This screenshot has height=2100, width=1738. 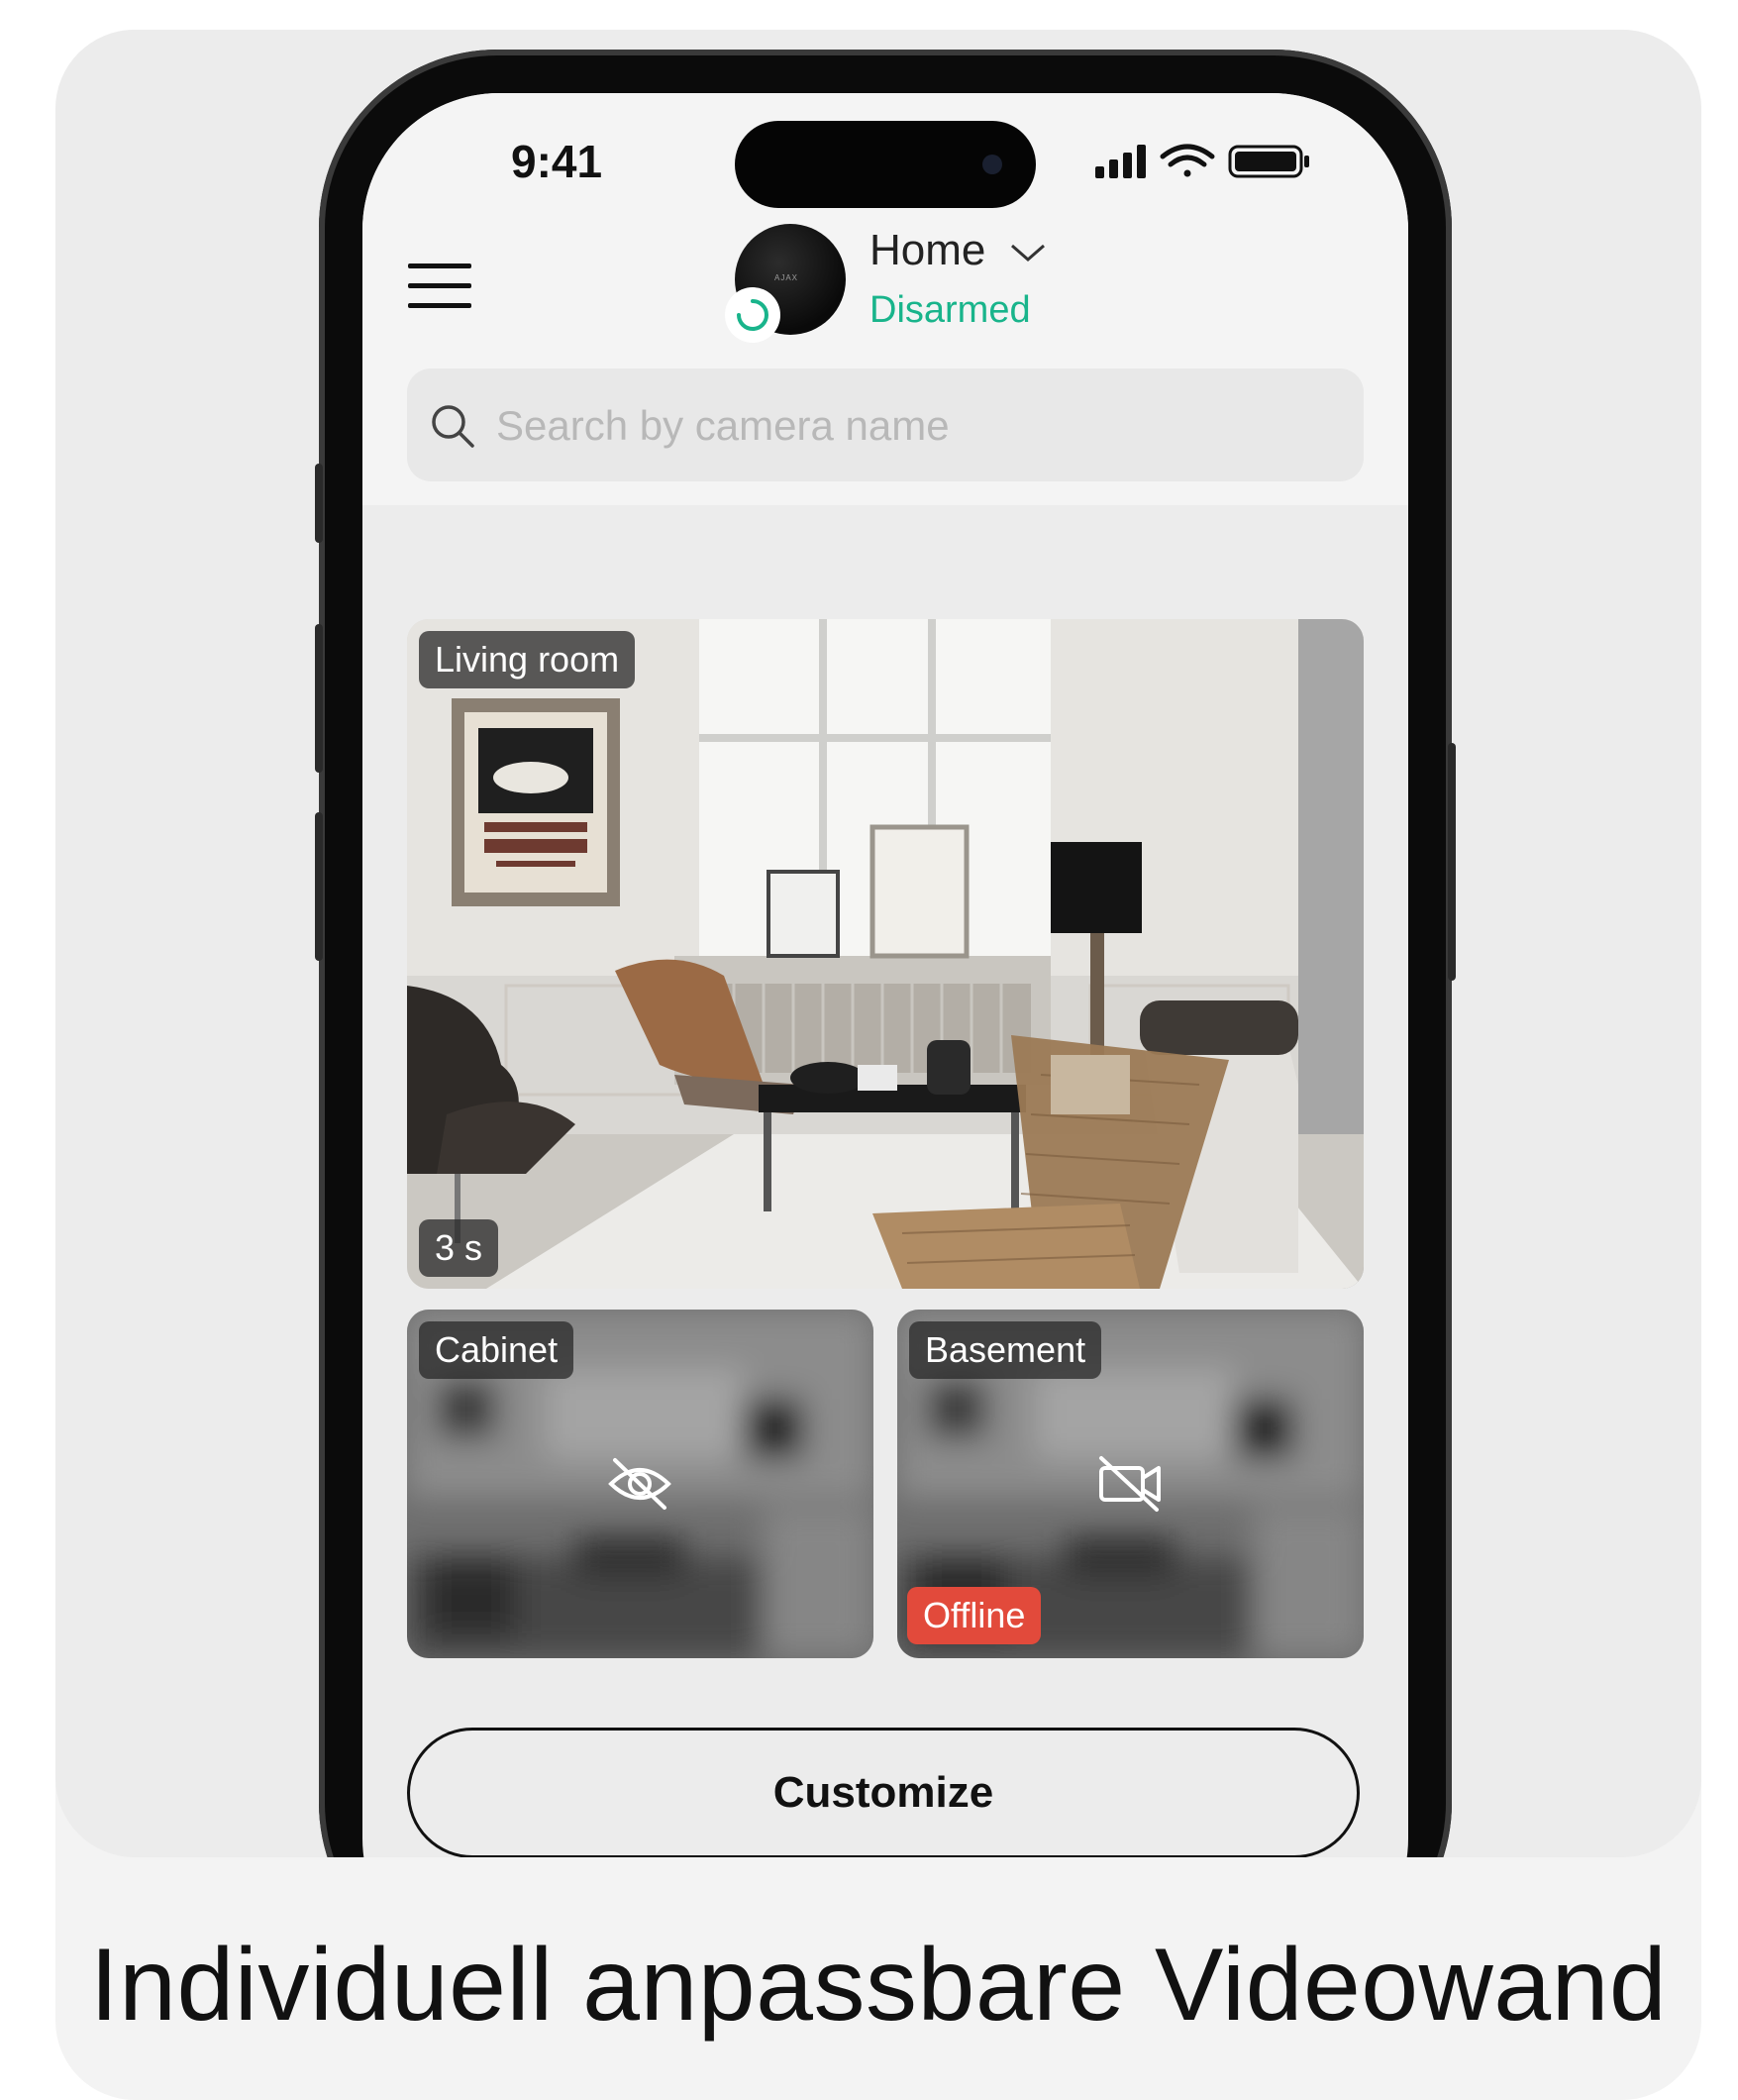 I want to click on hub-name: Home, so click(x=927, y=250).